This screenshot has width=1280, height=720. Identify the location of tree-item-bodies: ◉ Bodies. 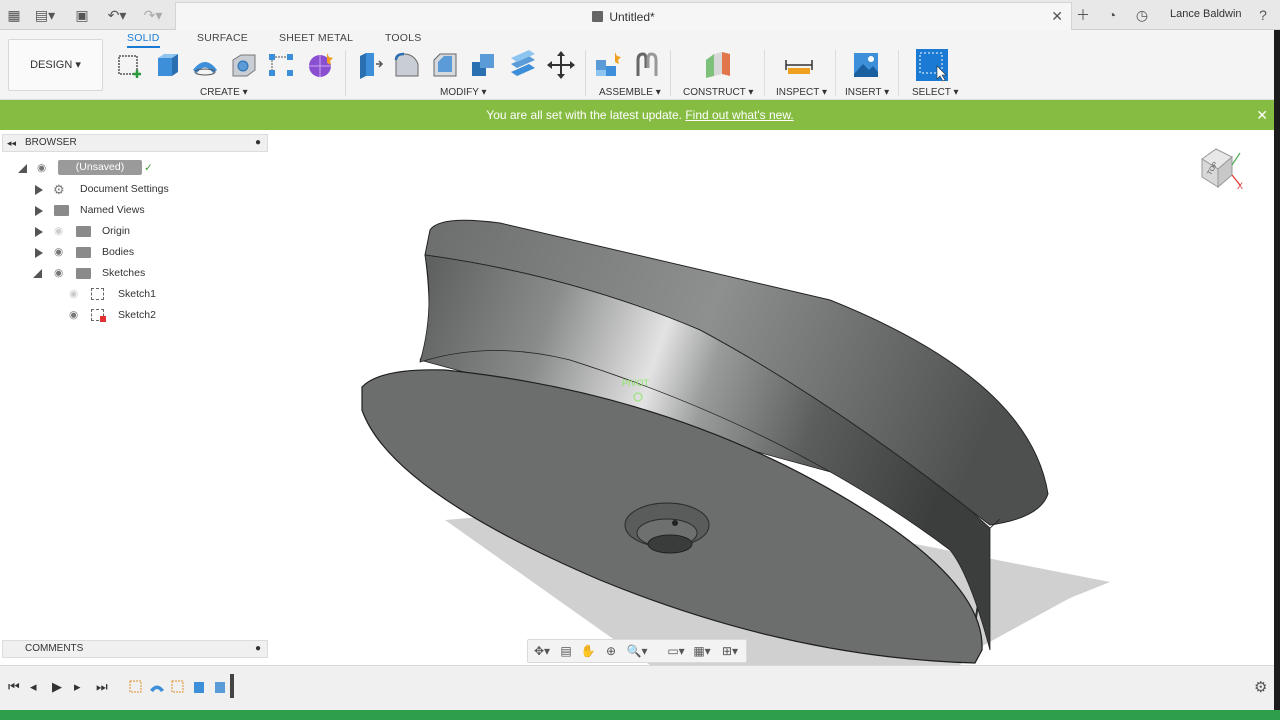
(135, 252).